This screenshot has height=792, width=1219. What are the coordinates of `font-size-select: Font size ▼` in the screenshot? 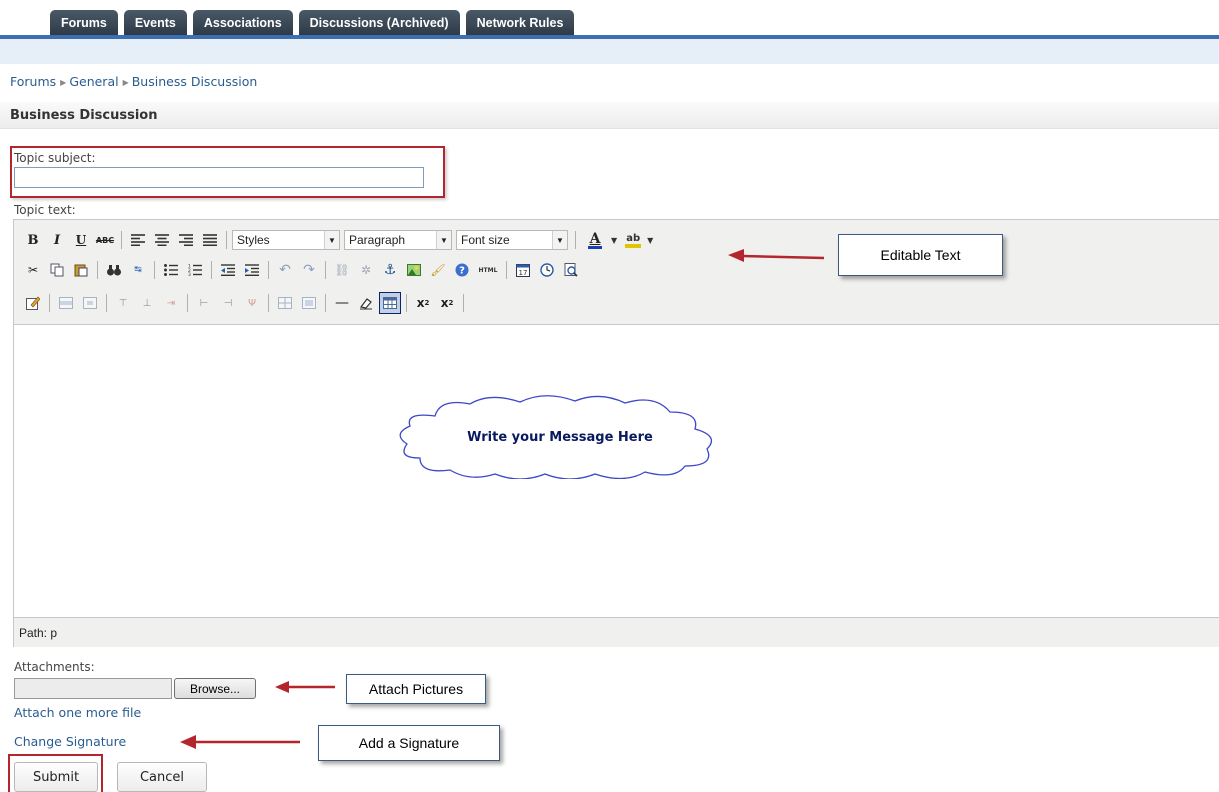 It's located at (512, 240).